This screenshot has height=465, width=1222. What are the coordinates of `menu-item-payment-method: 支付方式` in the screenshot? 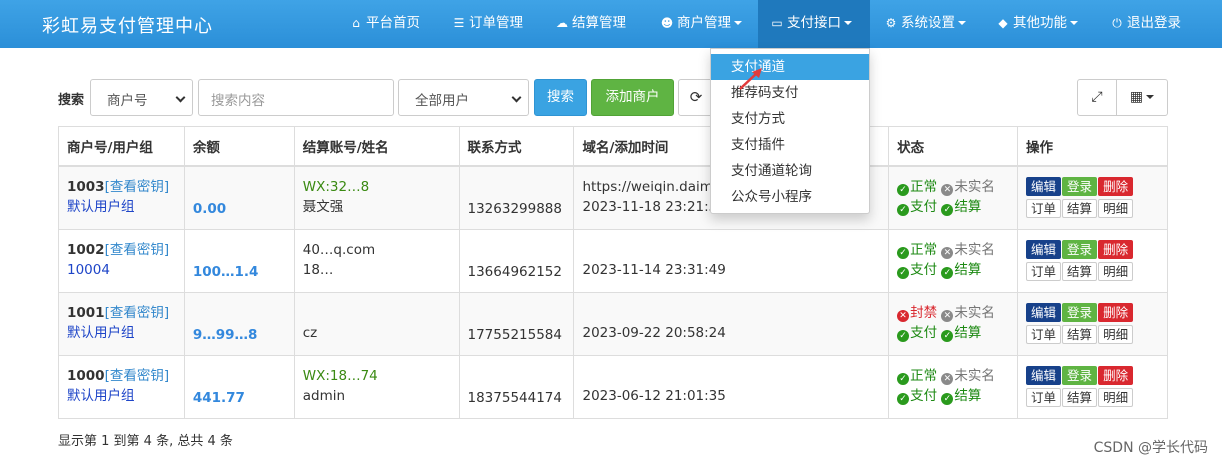 It's located at (790, 119).